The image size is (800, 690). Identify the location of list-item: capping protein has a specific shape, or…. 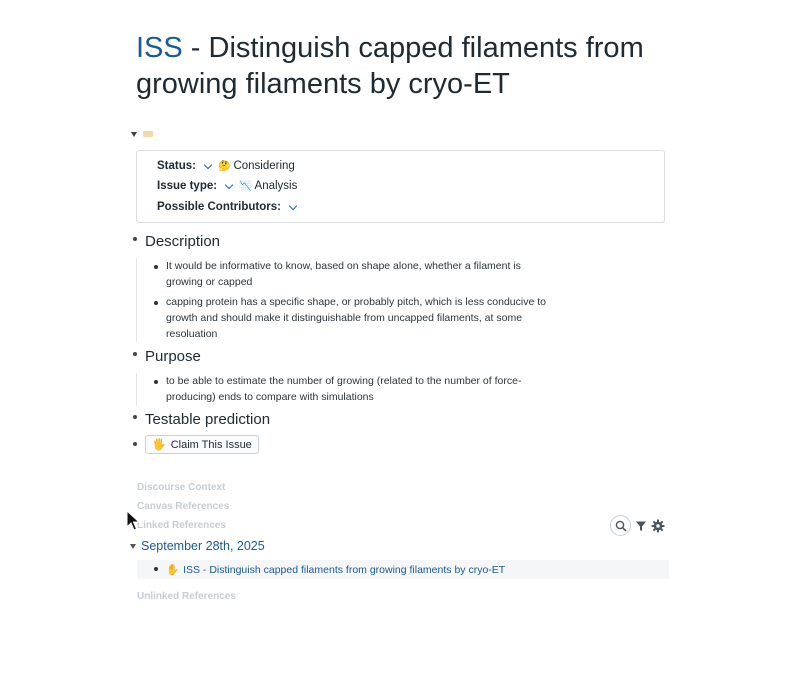
(361, 318).